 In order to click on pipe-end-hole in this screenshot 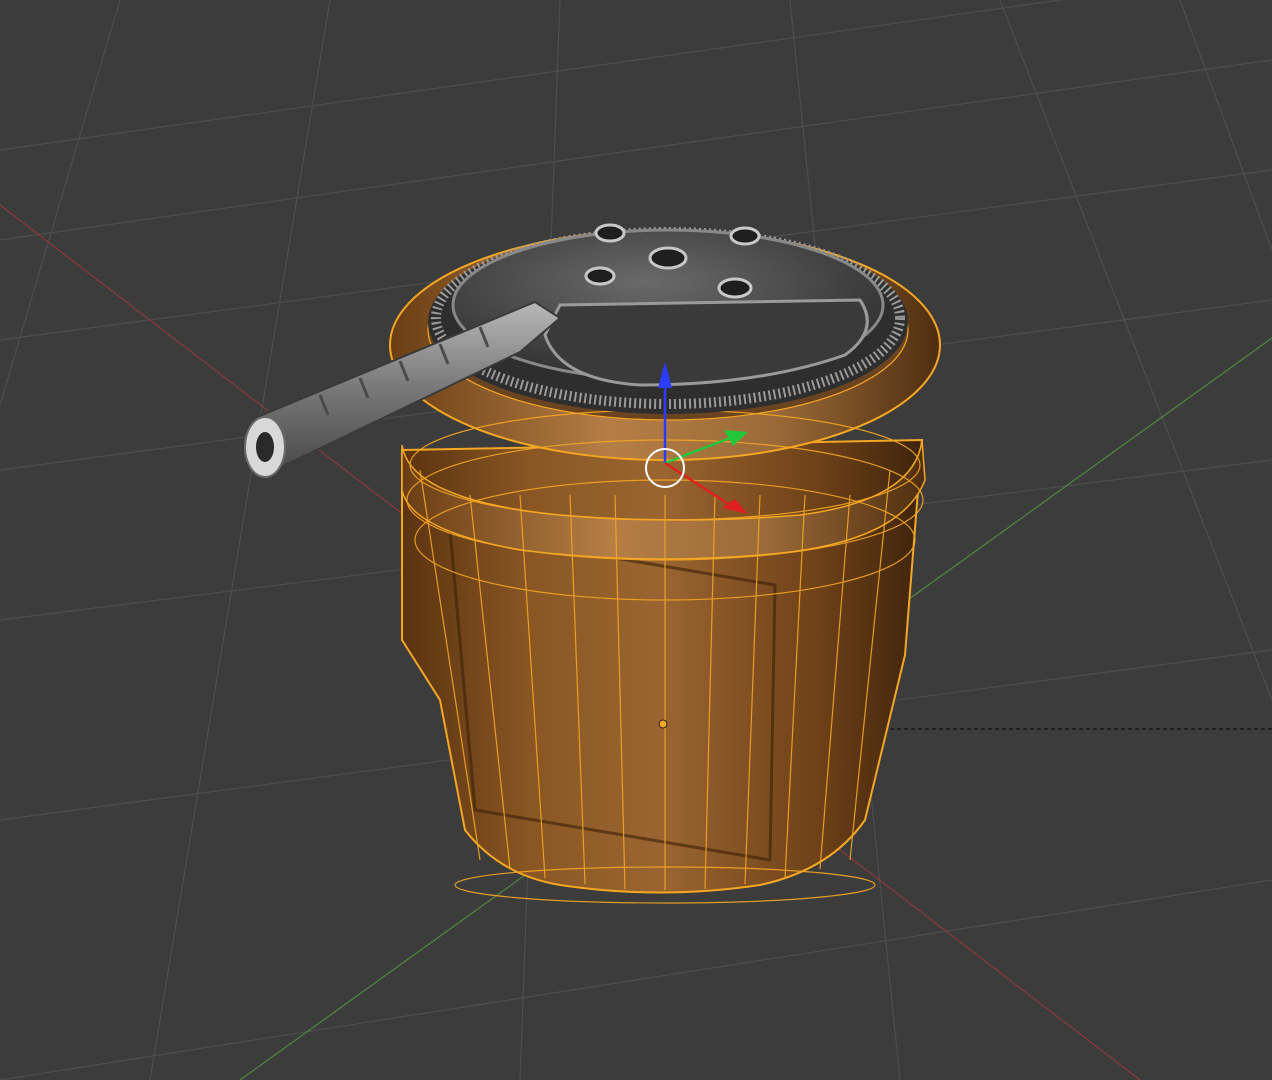, I will do `click(265, 447)`.